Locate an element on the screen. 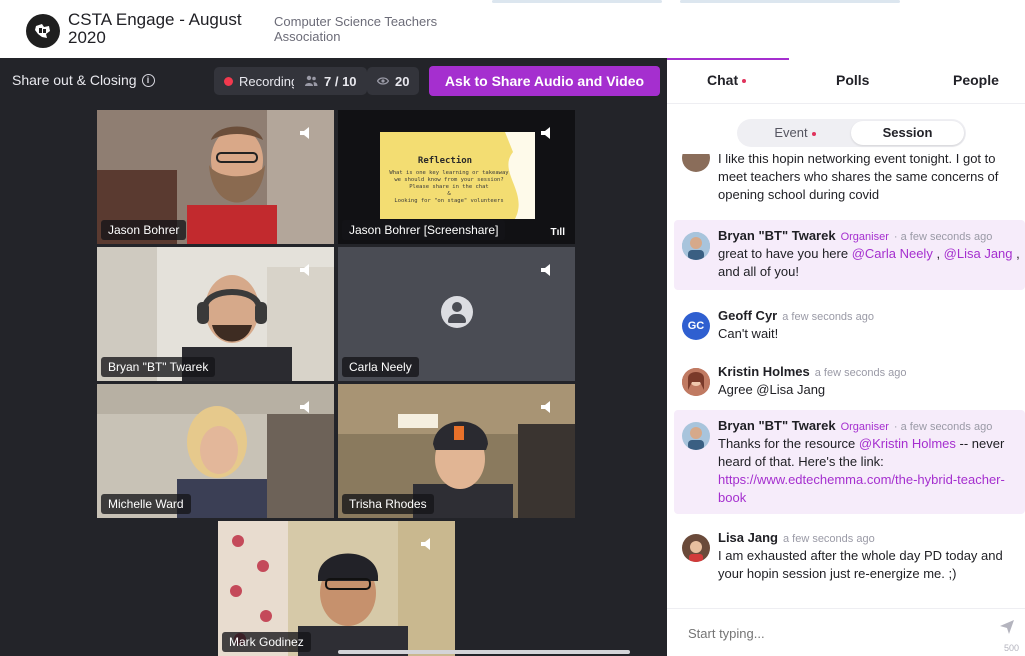 This screenshot has height=656, width=1025. chat-input is located at coordinates (831, 633).